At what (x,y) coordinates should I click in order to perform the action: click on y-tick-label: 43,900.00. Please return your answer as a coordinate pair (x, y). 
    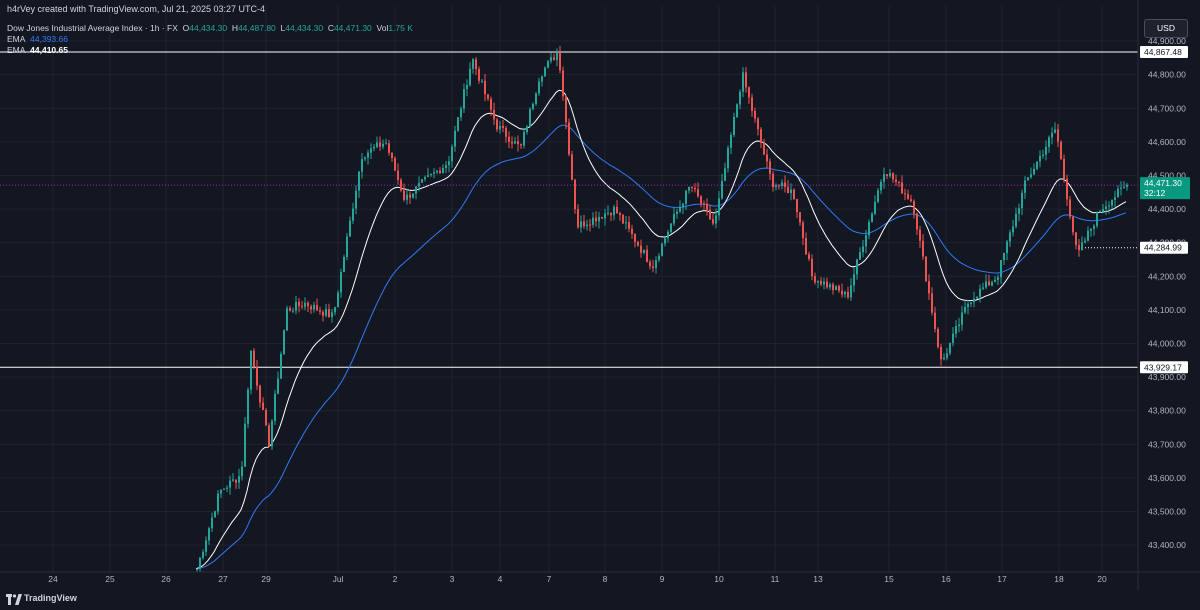
    Looking at the image, I should click on (1167, 377).